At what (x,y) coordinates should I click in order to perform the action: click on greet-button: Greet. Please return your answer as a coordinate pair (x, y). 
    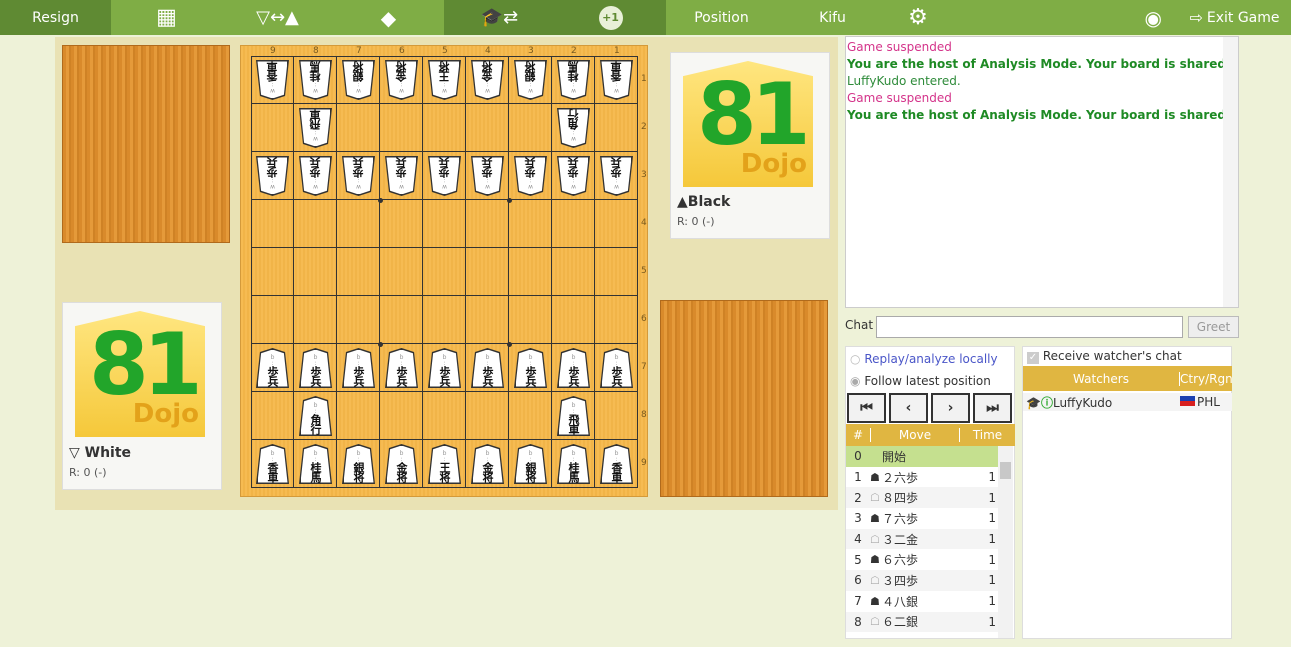
    Looking at the image, I should click on (1213, 327).